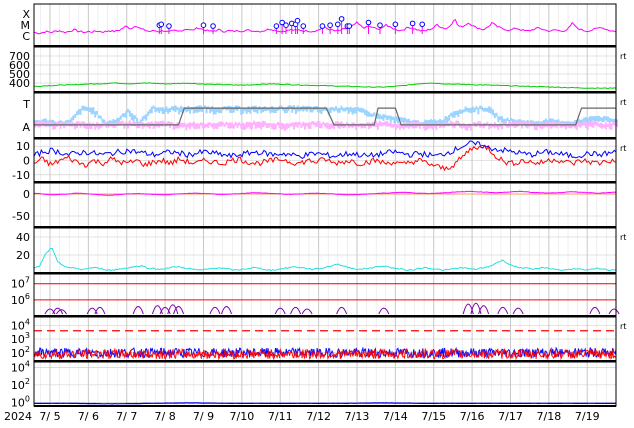  What do you see at coordinates (20, 338) in the screenshot?
I see `y-tick-label: 103` at bounding box center [20, 338].